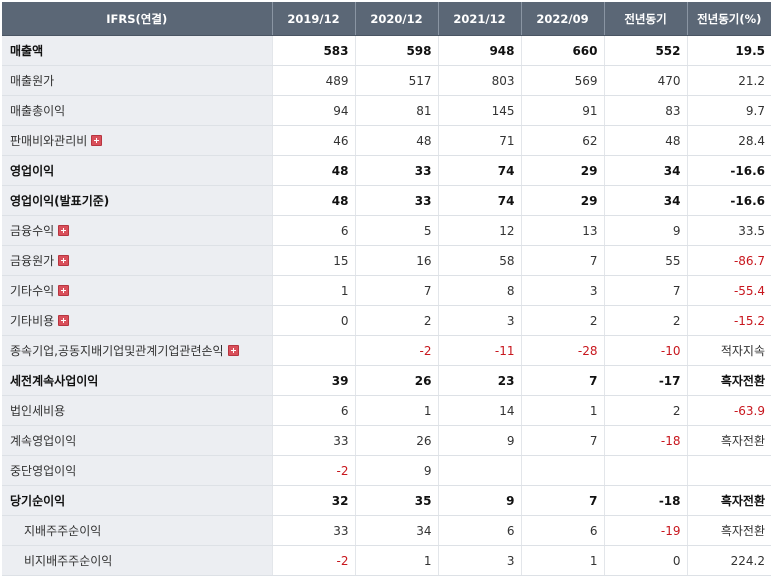 This screenshot has height=581, width=774. Describe the element at coordinates (313, 560) in the screenshot. I see `value-cell: -2` at that location.